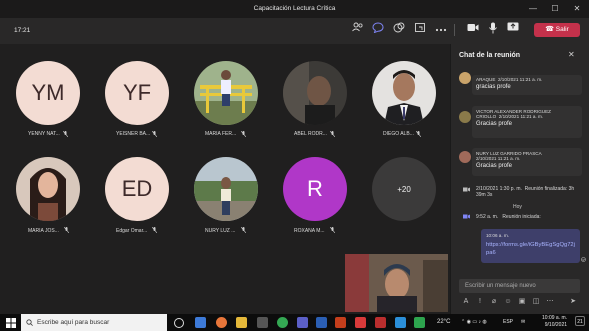  What do you see at coordinates (494, 302) in the screenshot?
I see `attach-icon: ⌀` at bounding box center [494, 302].